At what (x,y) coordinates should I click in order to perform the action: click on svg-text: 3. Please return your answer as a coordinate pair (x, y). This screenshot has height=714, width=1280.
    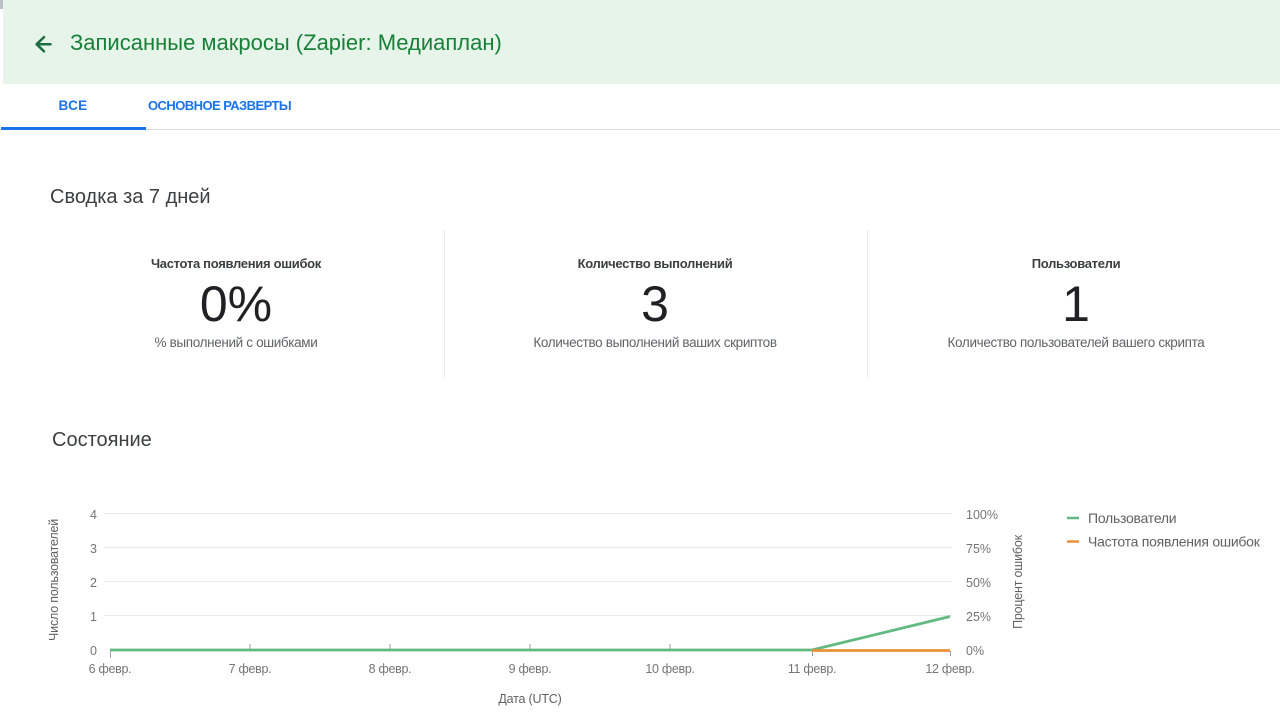
    Looking at the image, I should click on (93, 549).